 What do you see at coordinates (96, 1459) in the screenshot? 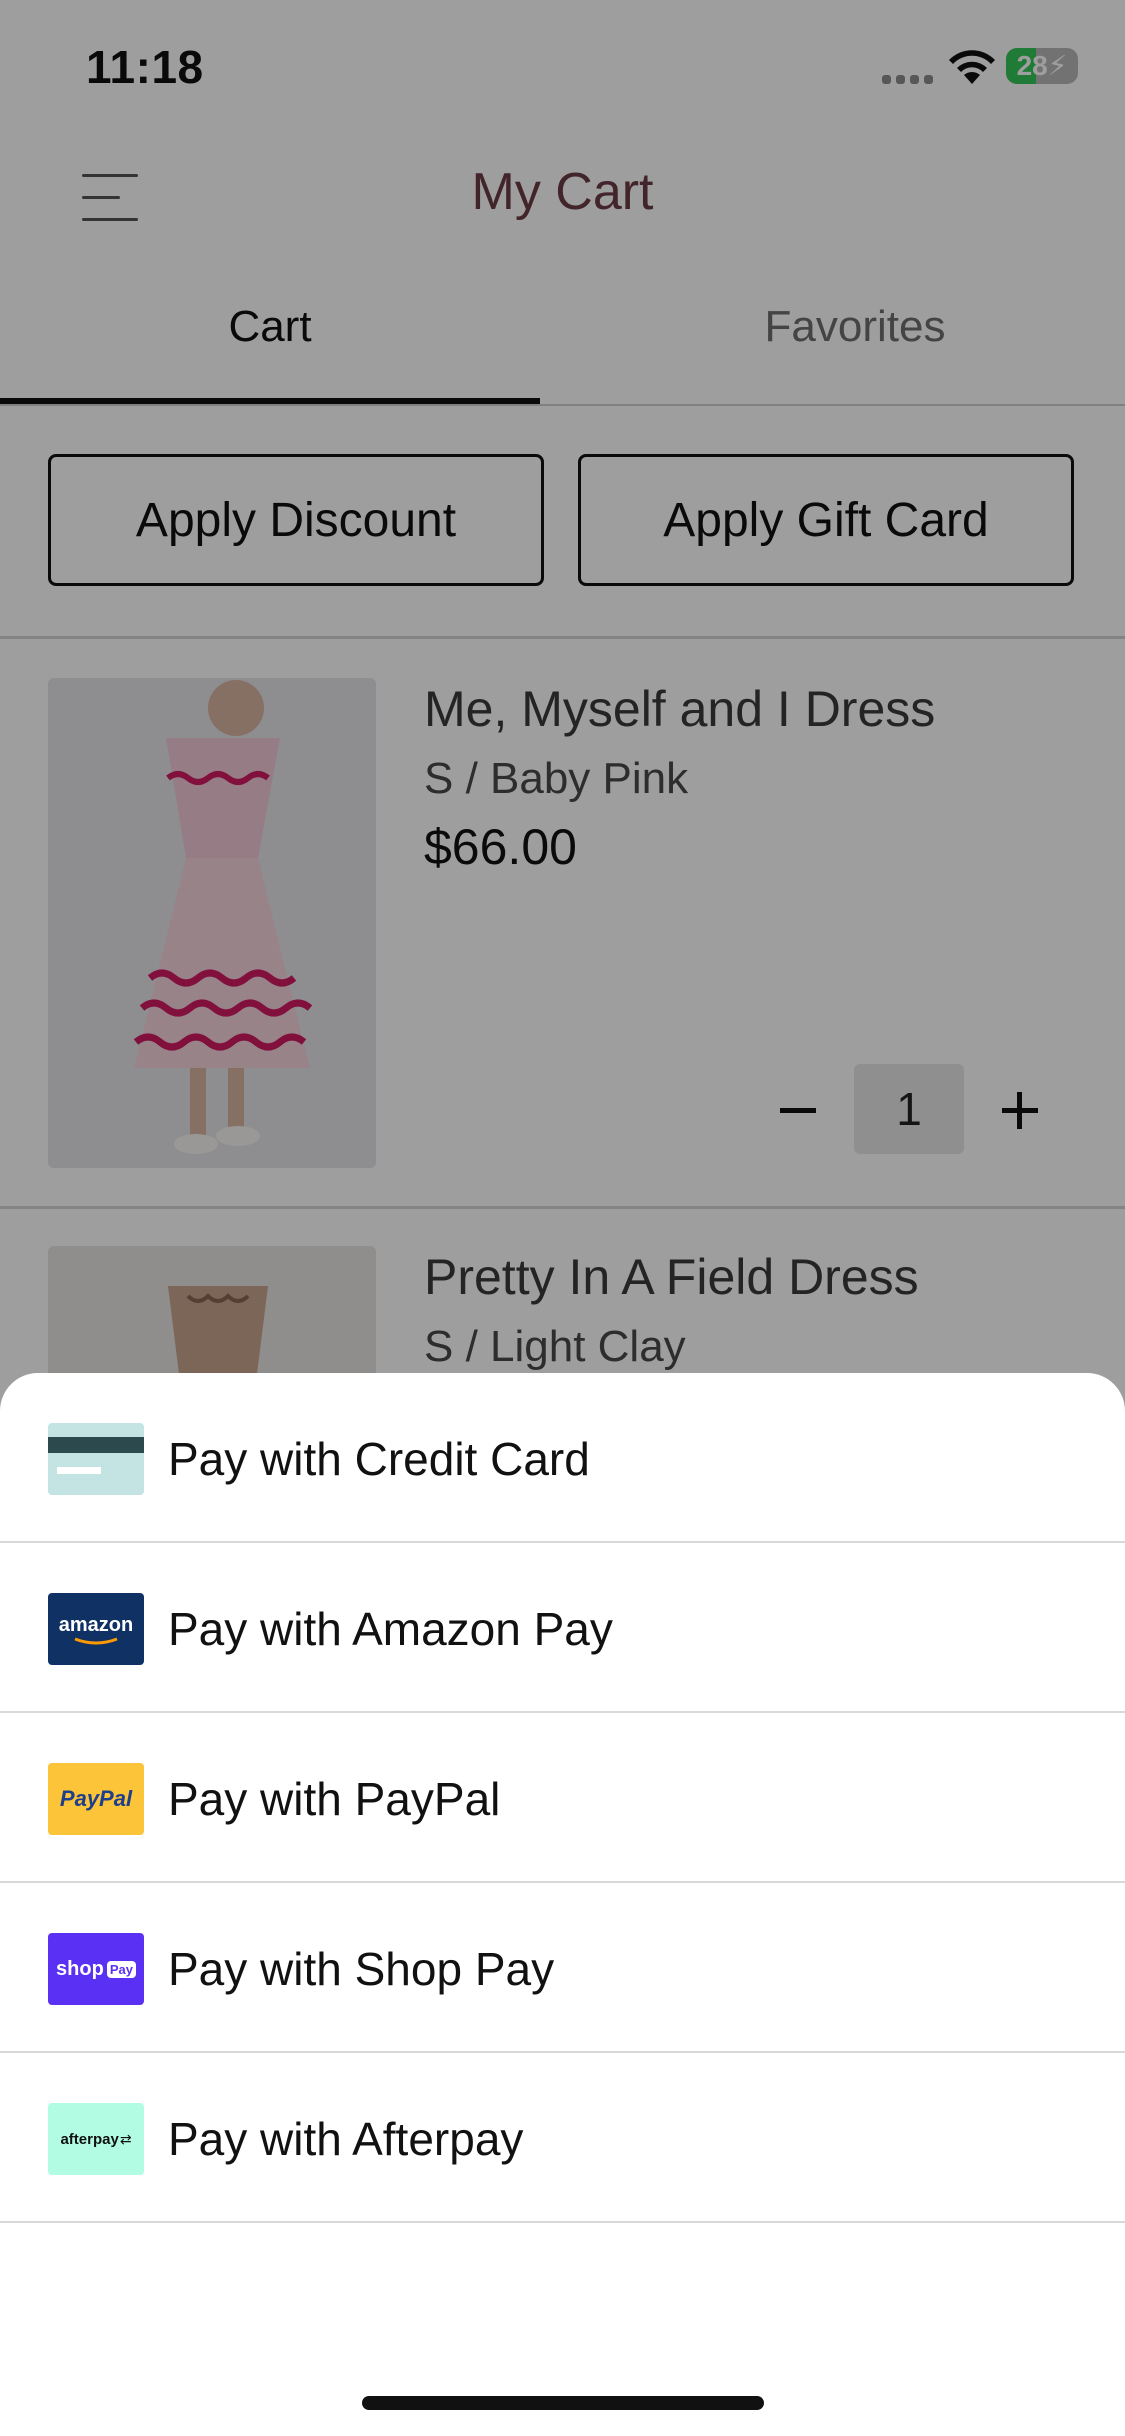
I see `credit-card-icon` at bounding box center [96, 1459].